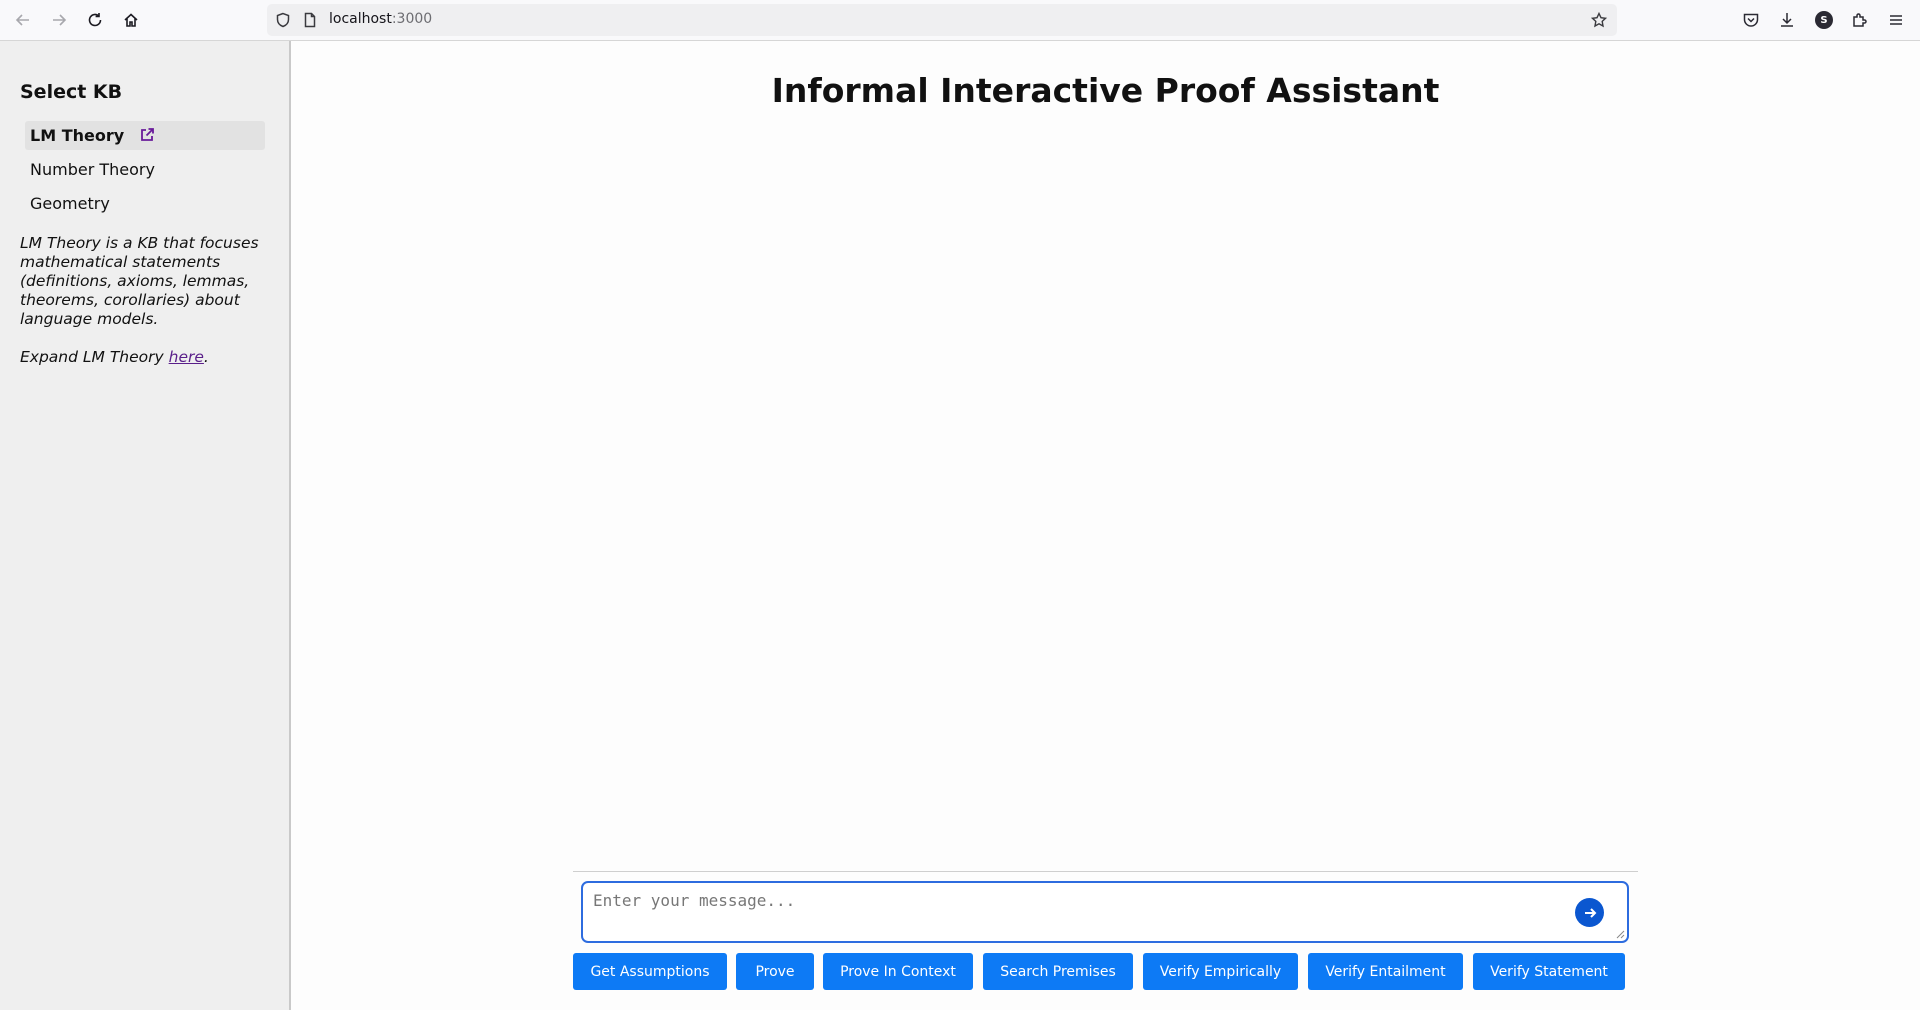 This screenshot has height=1010, width=1920. Describe the element at coordinates (1824, 20) in the screenshot. I see `account-avatar: S` at that location.